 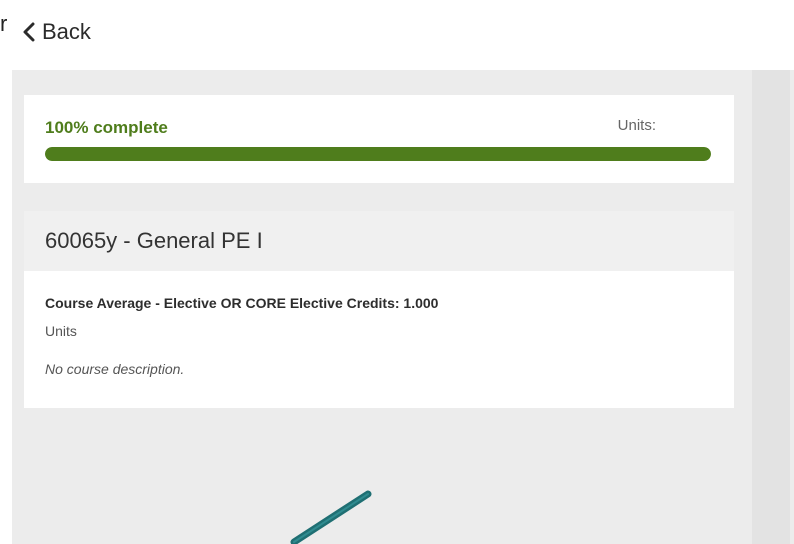 What do you see at coordinates (29, 32) in the screenshot?
I see `chevron-left-icon` at bounding box center [29, 32].